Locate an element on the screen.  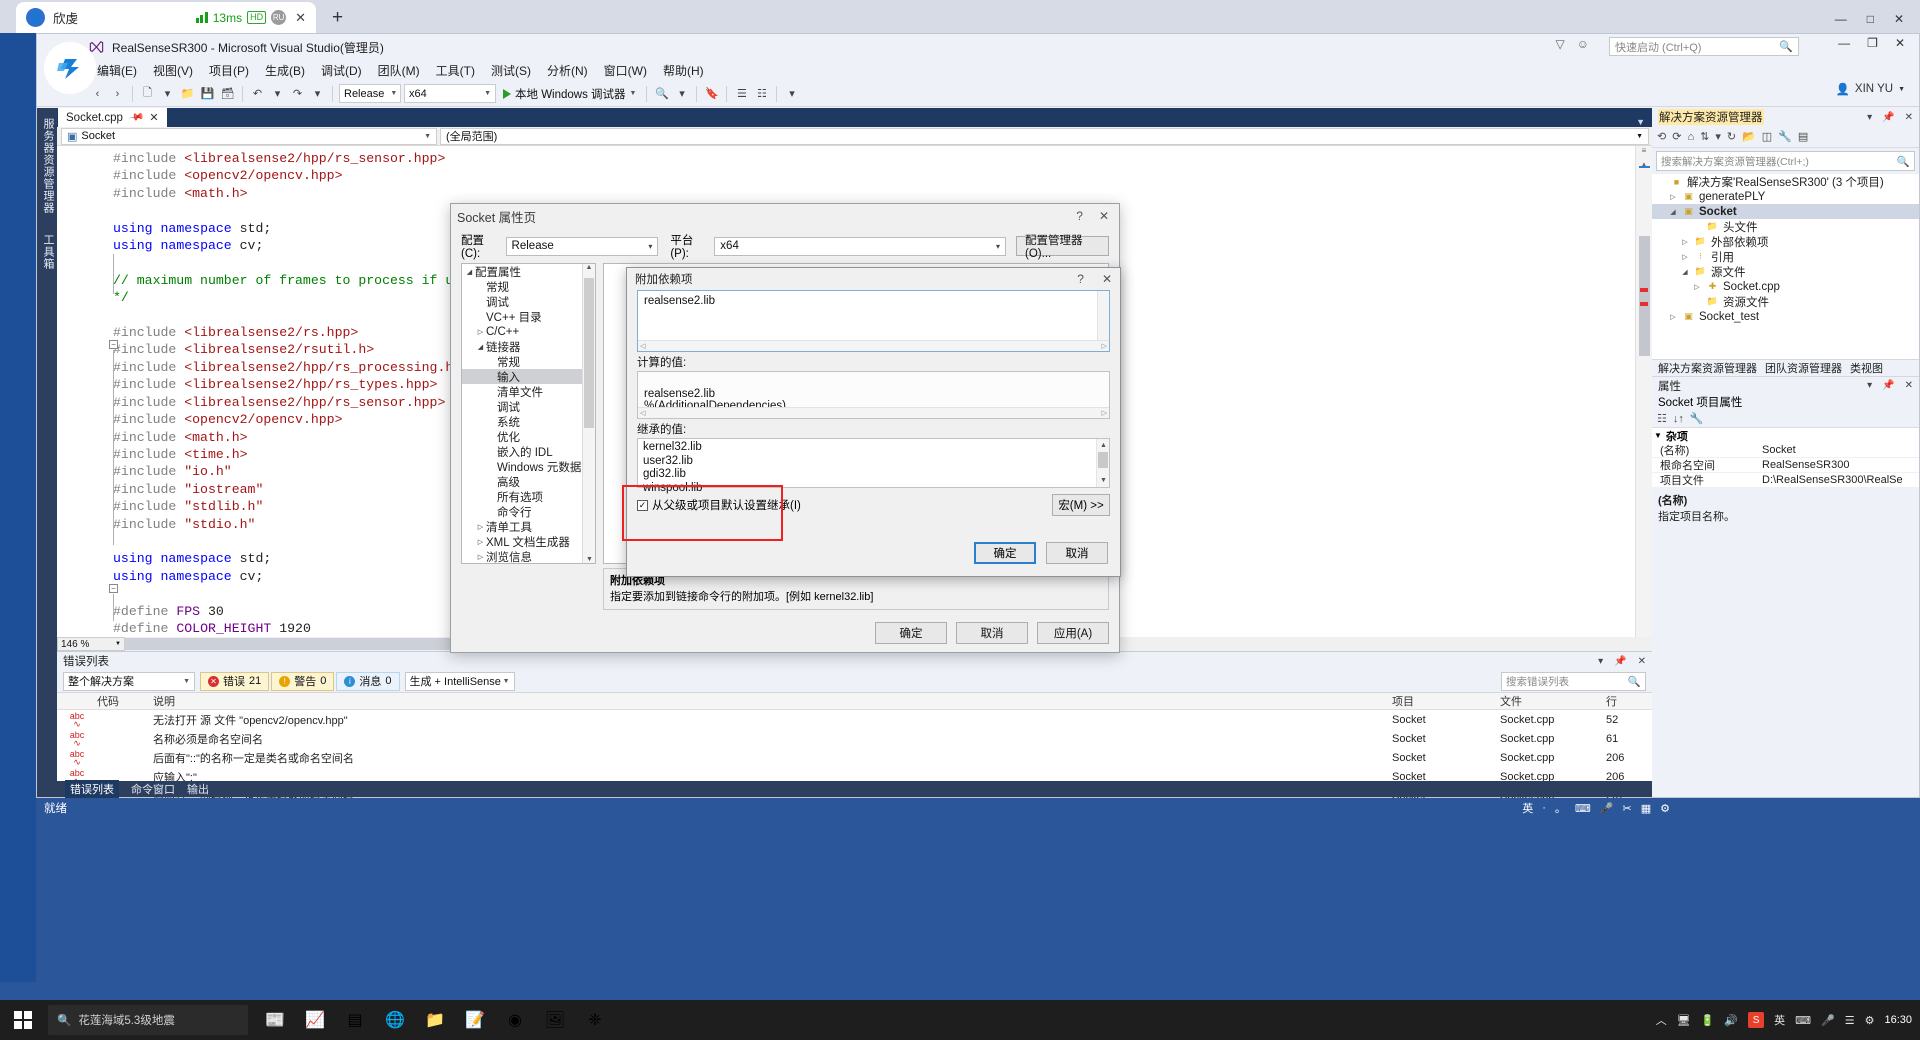
minimize-panel-icon: ▾ is located at coordinates (1869, 385).